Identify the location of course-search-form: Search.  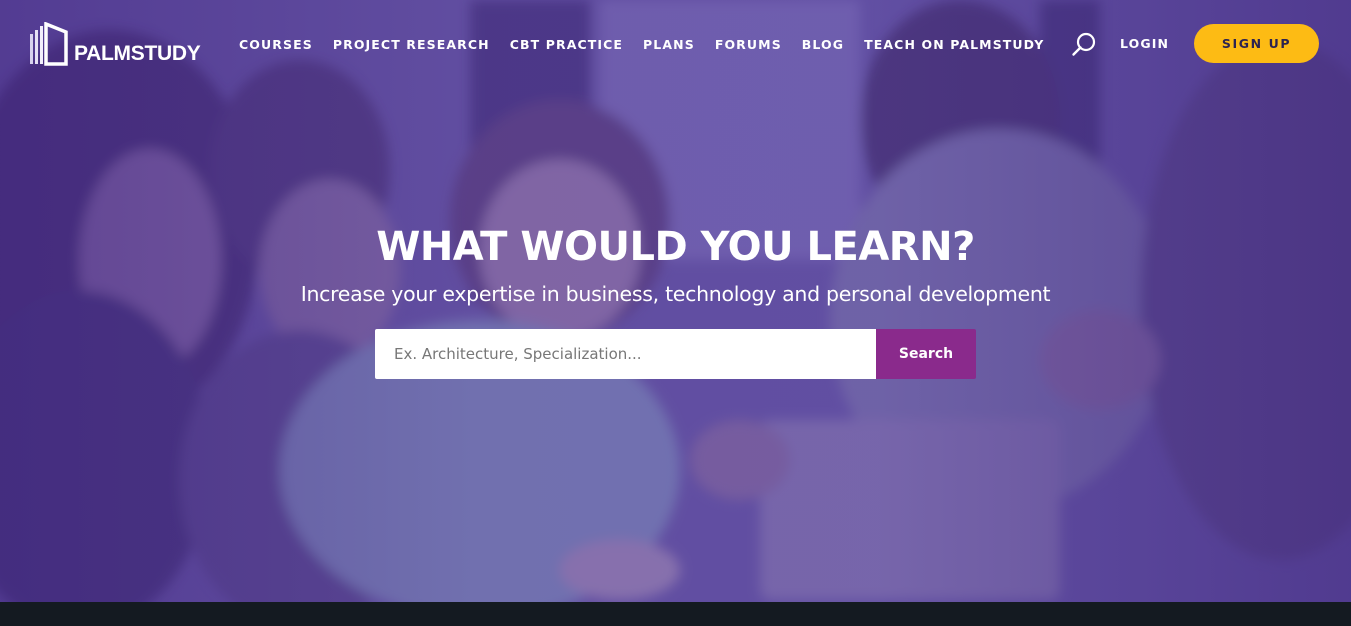
(675, 354).